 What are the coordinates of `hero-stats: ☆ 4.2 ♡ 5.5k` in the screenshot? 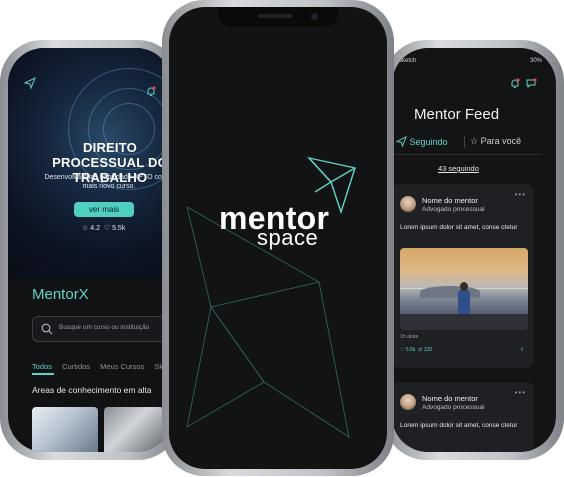 It's located at (103, 228).